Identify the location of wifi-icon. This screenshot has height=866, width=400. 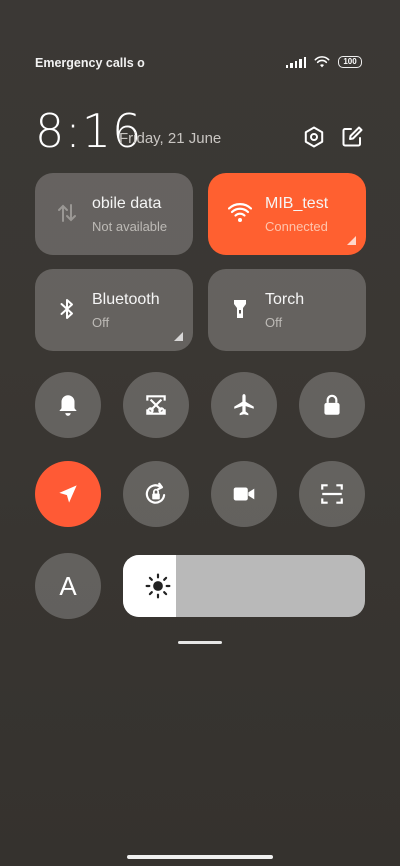
(240, 212).